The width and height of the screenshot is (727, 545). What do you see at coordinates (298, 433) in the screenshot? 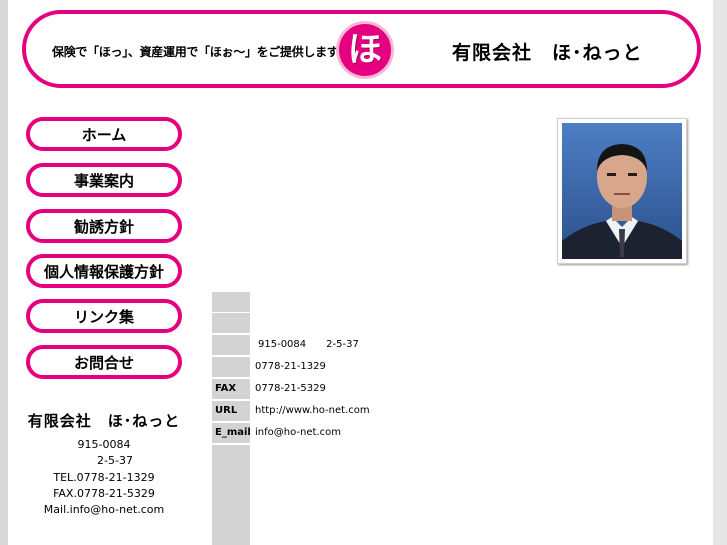
I see `info-email-link: info@ho-net.com` at bounding box center [298, 433].